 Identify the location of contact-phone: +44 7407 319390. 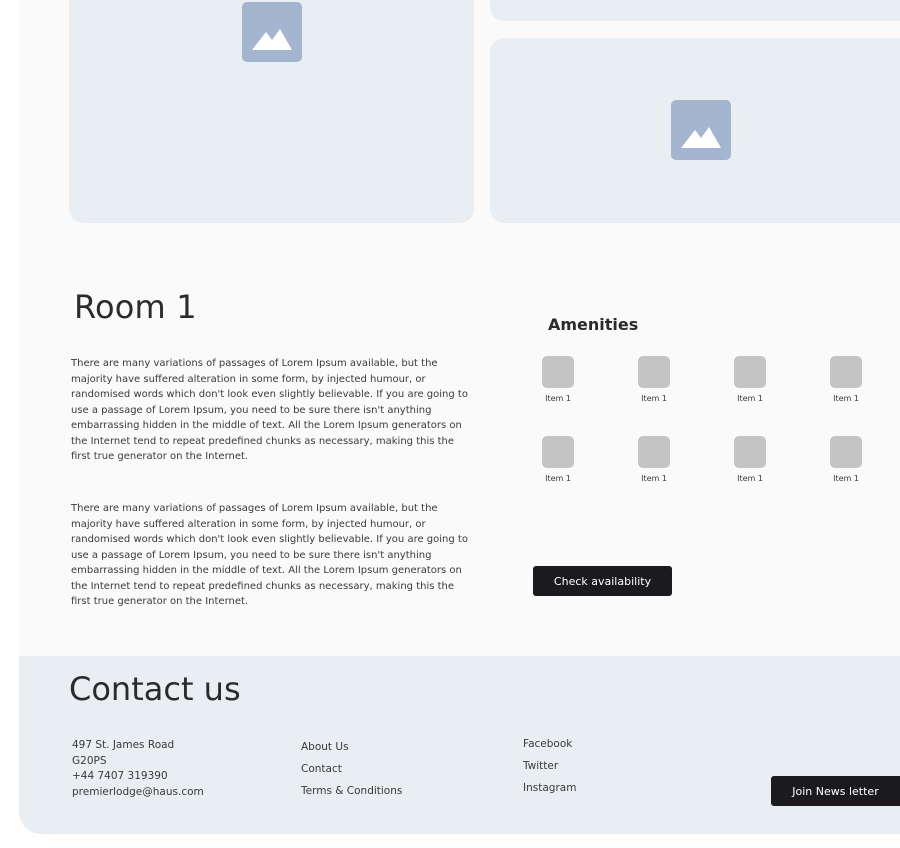
(120, 776).